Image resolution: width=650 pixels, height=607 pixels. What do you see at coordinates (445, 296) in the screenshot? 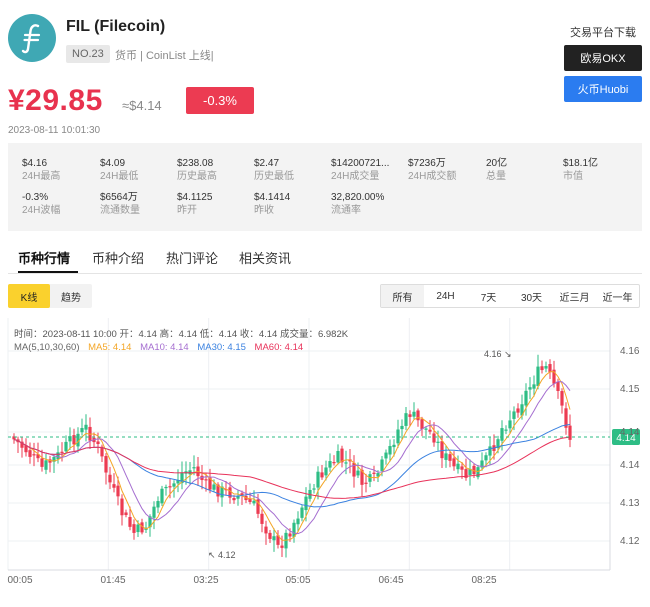
I see `range-24h-button: 24H` at bounding box center [445, 296].